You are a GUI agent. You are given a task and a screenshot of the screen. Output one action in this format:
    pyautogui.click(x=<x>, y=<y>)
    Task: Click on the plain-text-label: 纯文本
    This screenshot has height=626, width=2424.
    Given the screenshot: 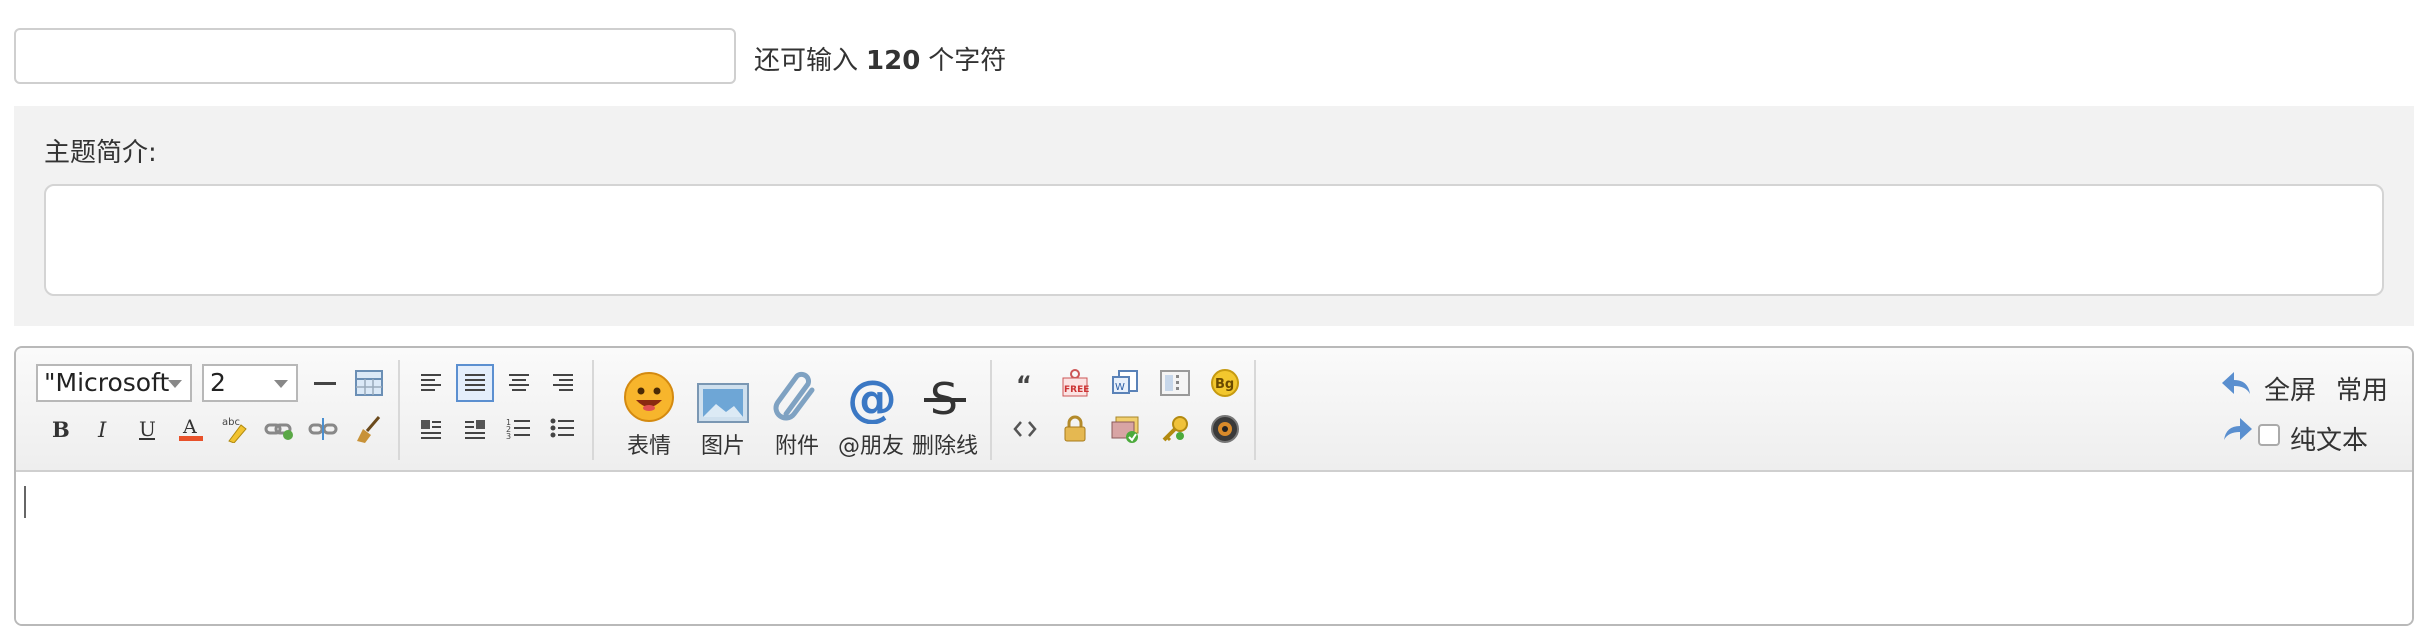 What is the action you would take?
    pyautogui.click(x=2329, y=438)
    